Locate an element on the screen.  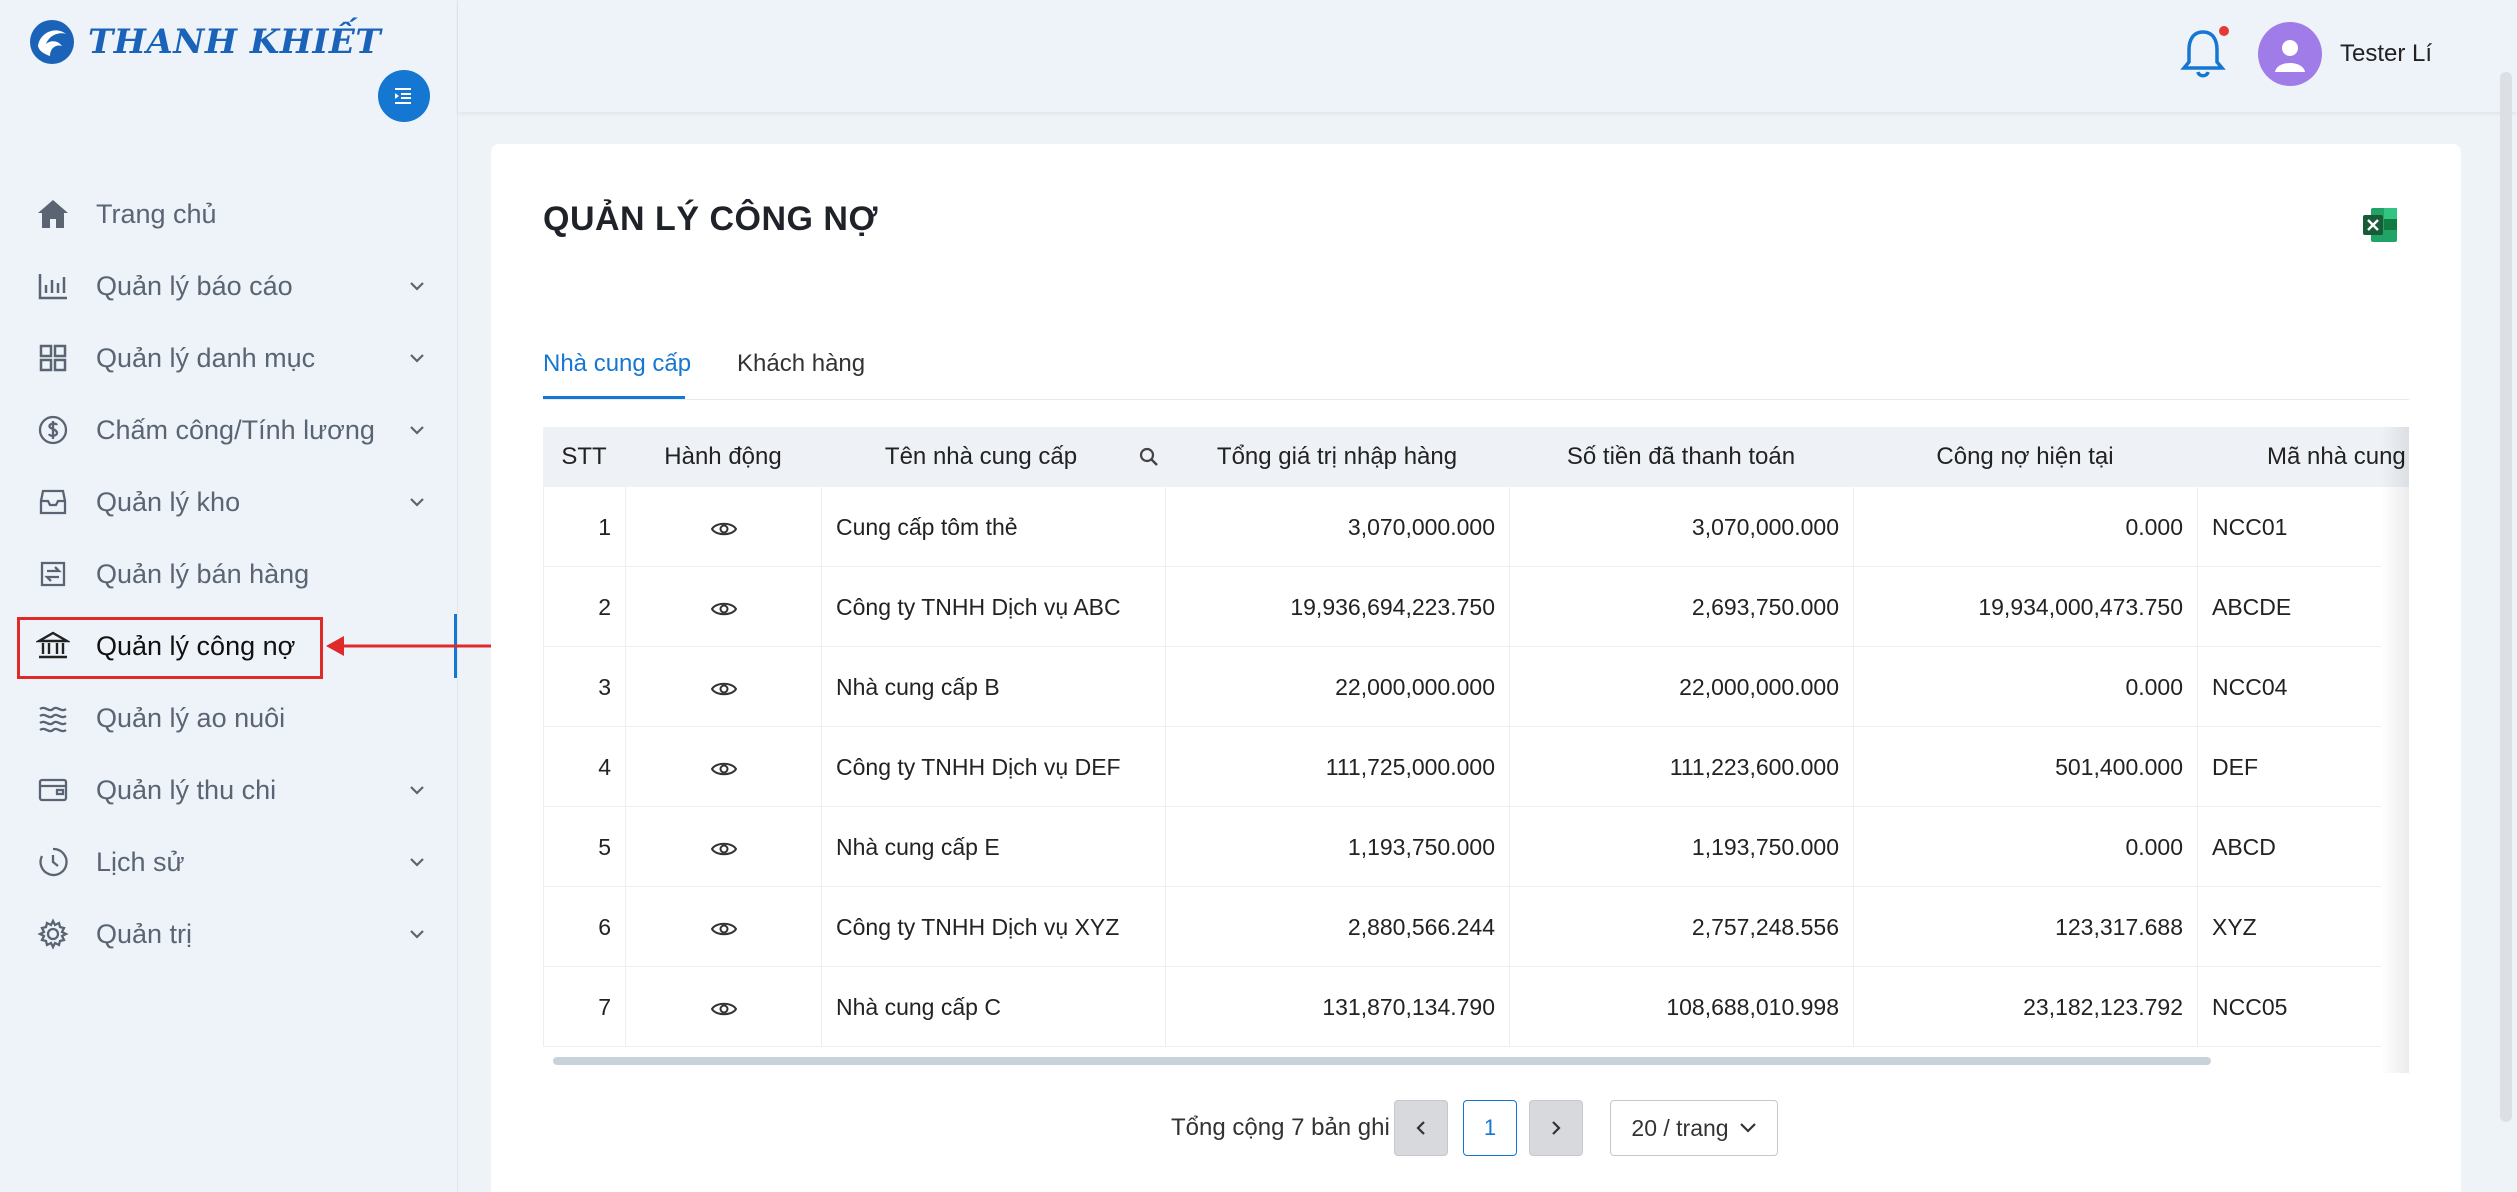
tab-customers: Khách hàng is located at coordinates (801, 364).